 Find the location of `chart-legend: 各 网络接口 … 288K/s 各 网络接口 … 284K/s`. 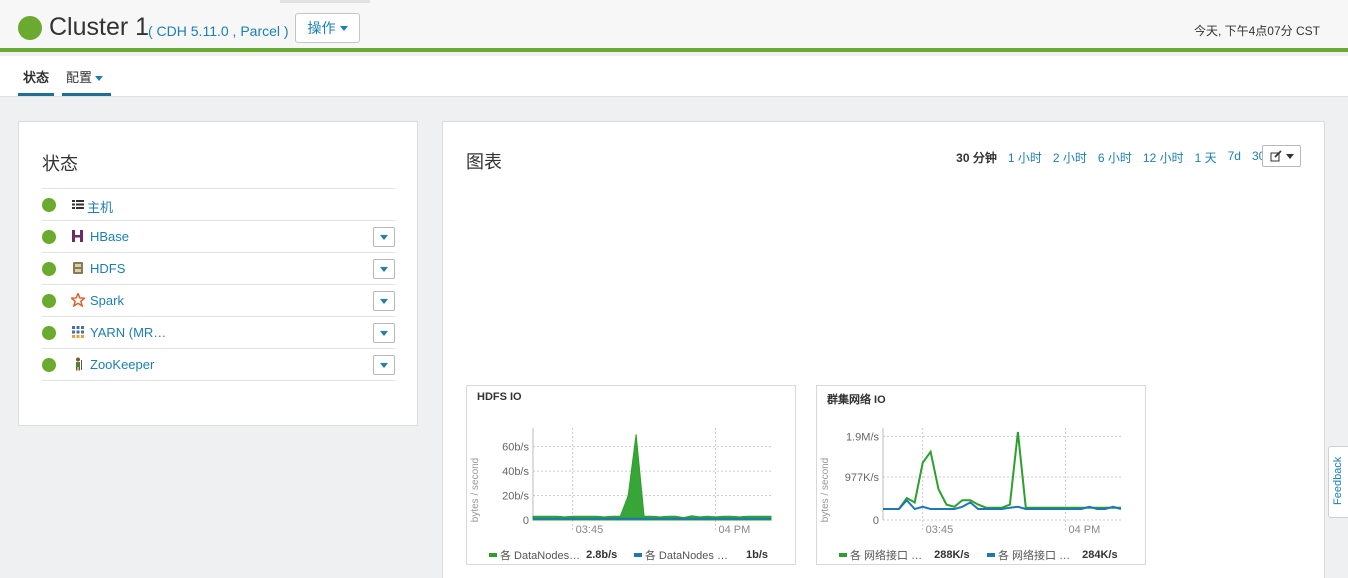

chart-legend: 各 网络接口 … 288K/s 各 网络接口 … 284K/s is located at coordinates (983, 555).